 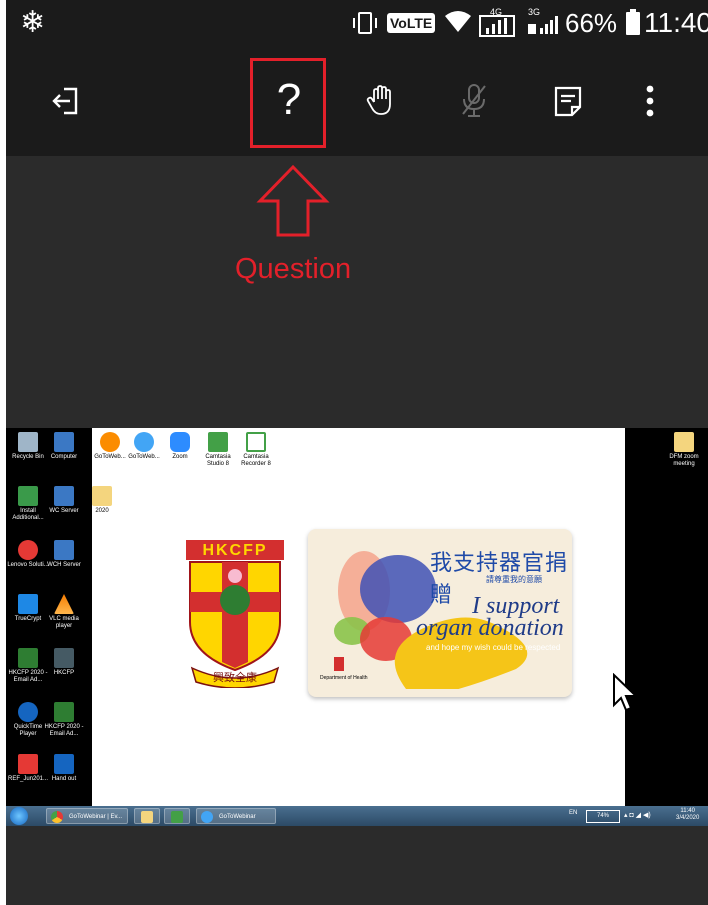 I want to click on microphone-muted-icon, so click(x=474, y=100).